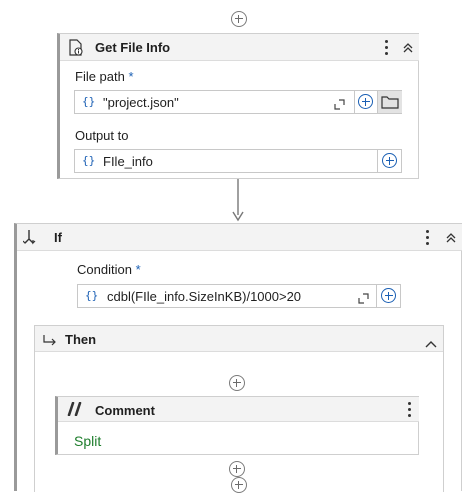 This screenshot has height=493, width=474. What do you see at coordinates (238, 102) in the screenshot?
I see `file-path-field: {} "project.json"` at bounding box center [238, 102].